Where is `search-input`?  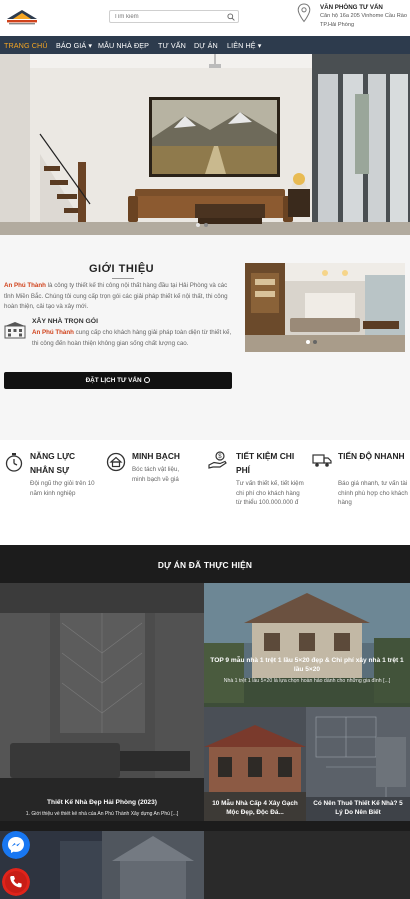
search-input is located at coordinates (169, 17).